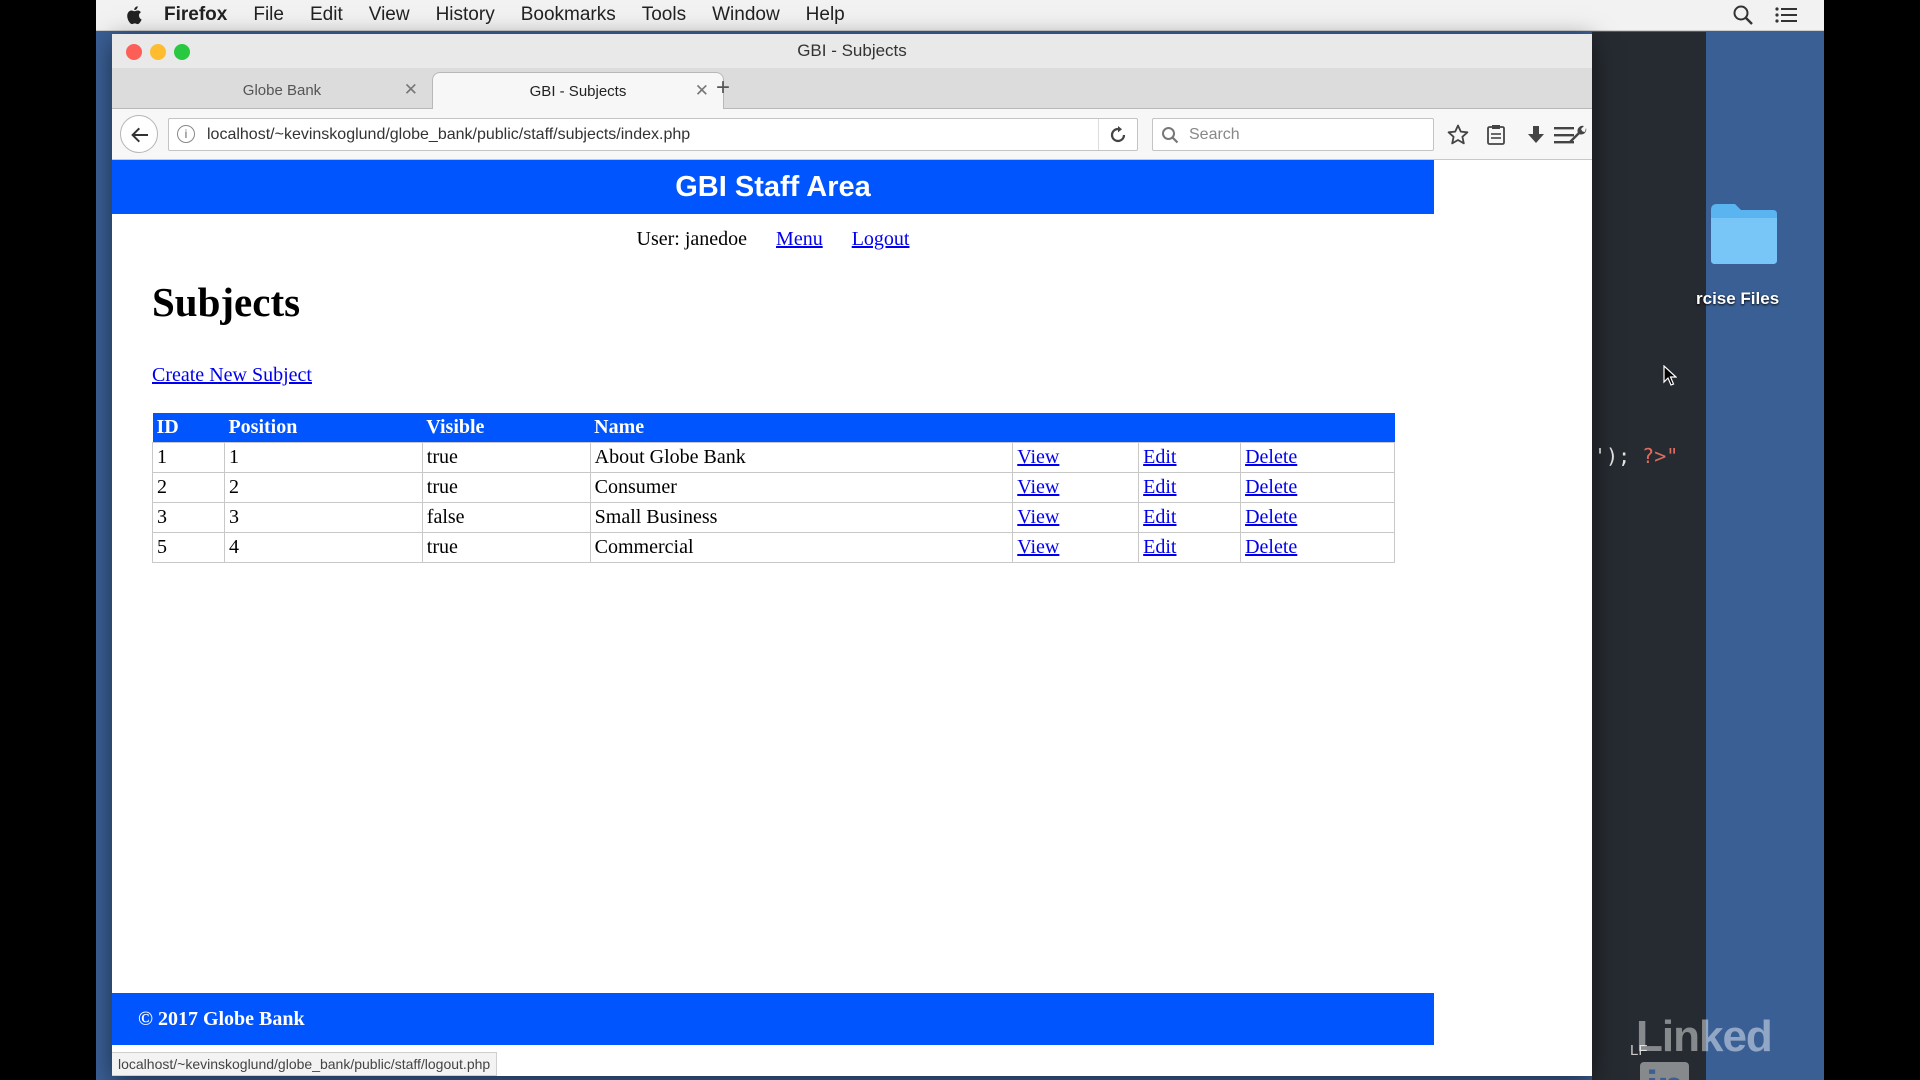 This screenshot has width=1920, height=1080. I want to click on reading-list-icon, so click(1496, 135).